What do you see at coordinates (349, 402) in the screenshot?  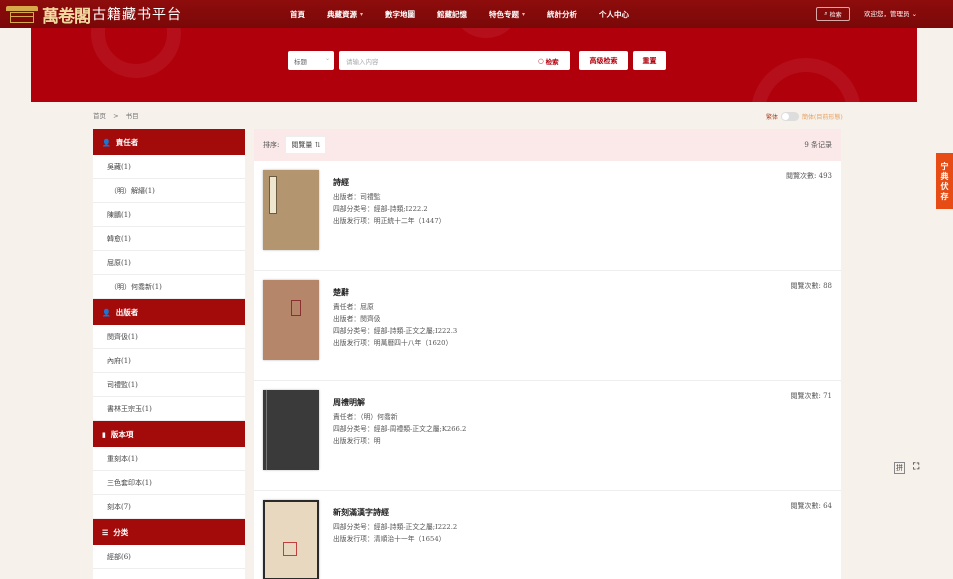 I see `book-title: 周禮明解` at bounding box center [349, 402].